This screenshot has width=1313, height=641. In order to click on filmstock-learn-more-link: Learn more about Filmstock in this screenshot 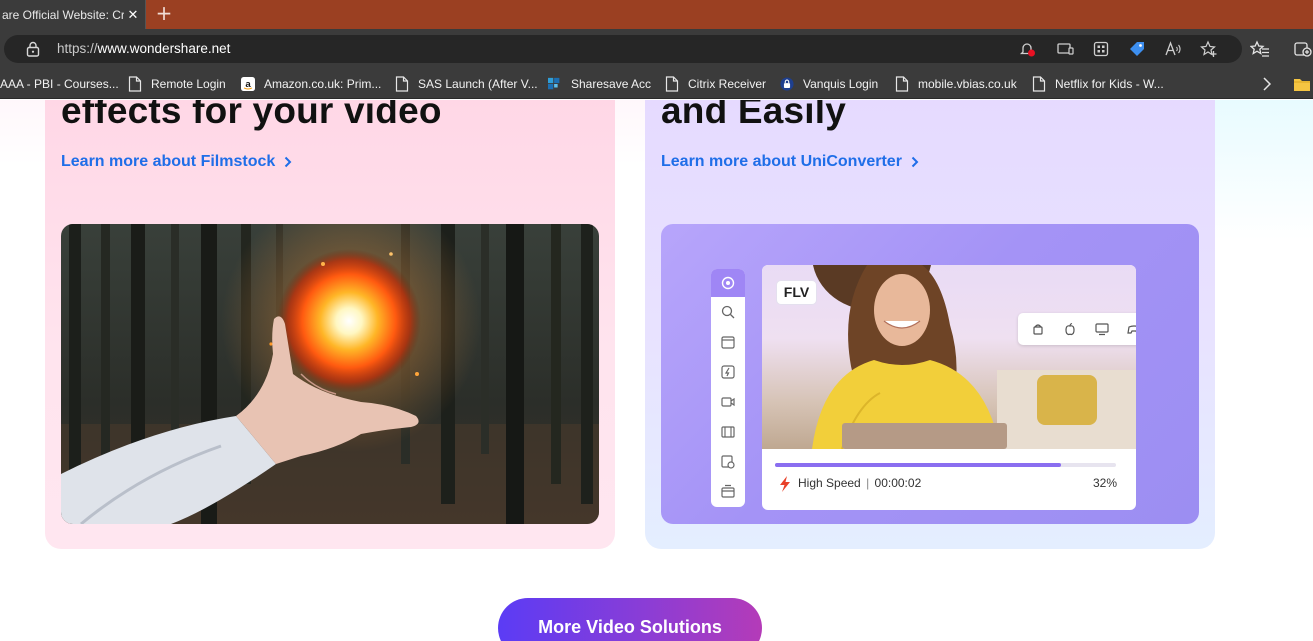, I will do `click(176, 162)`.